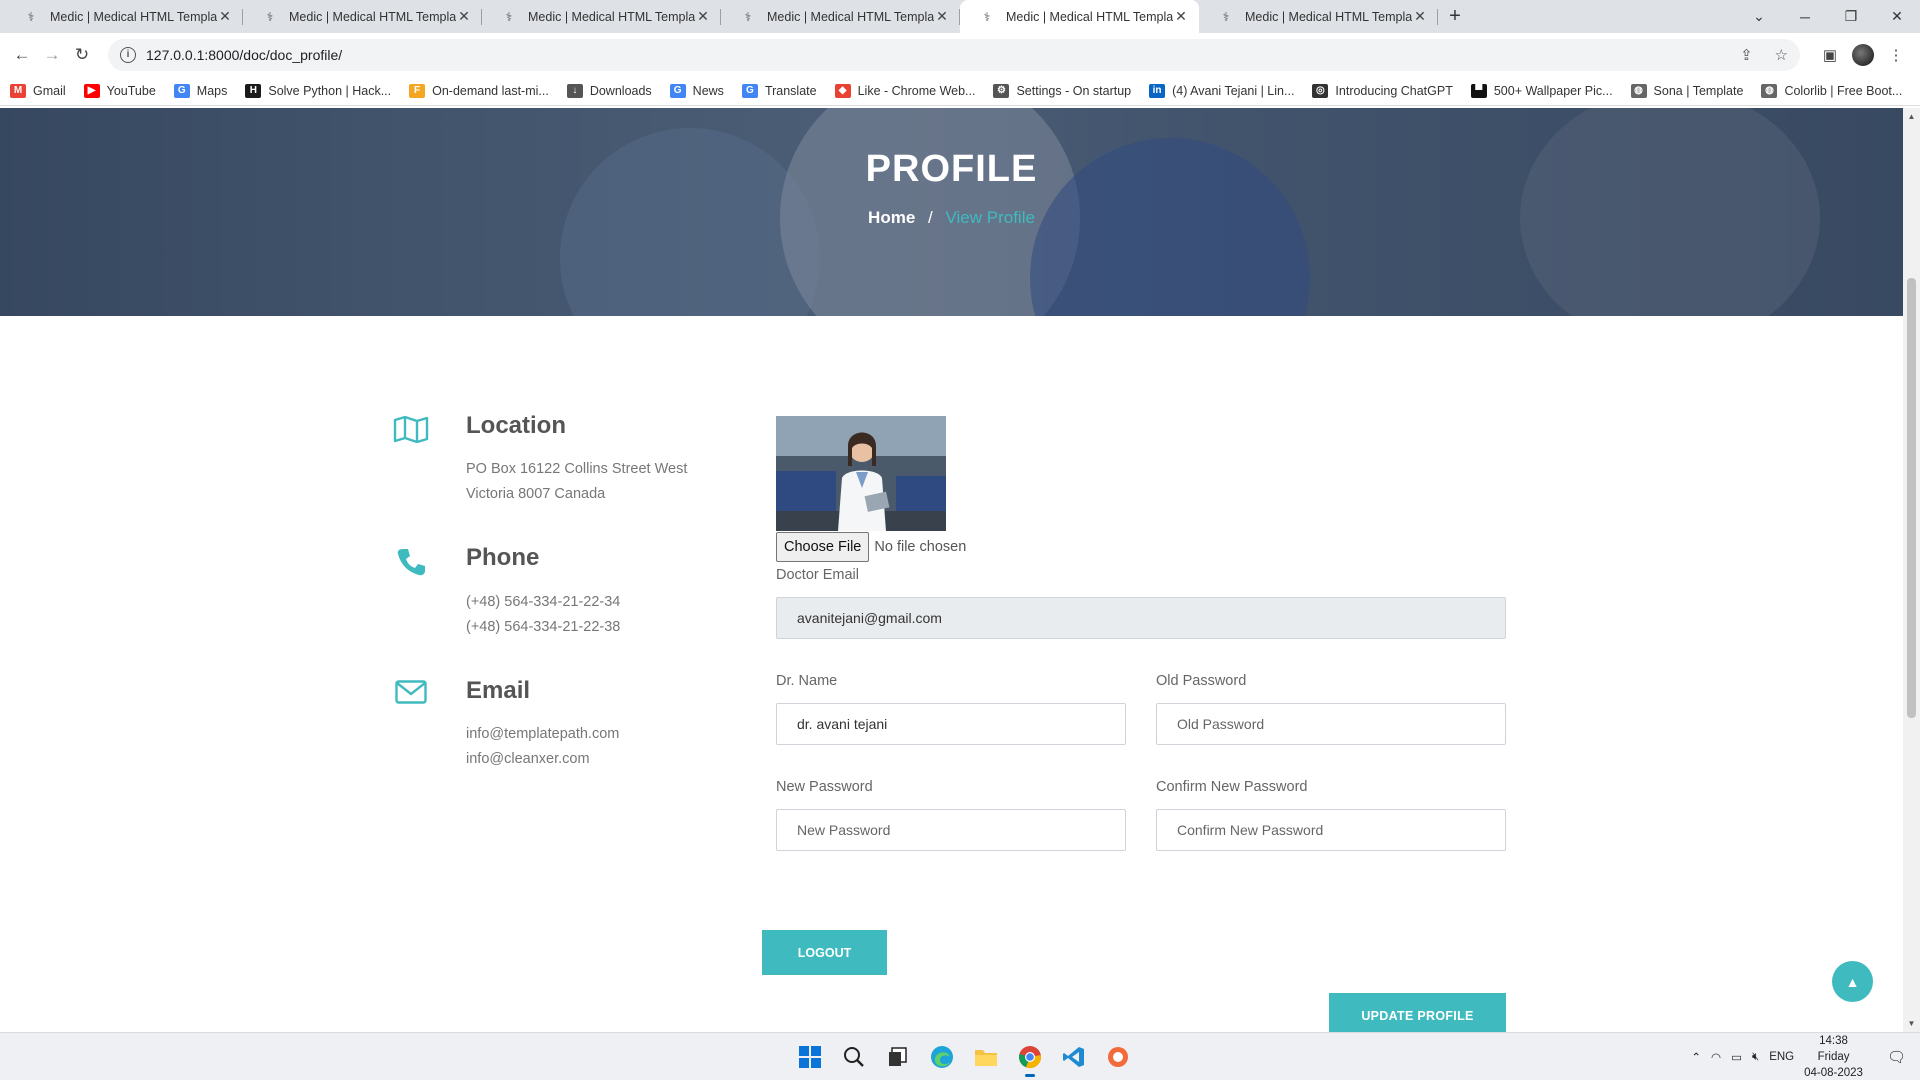  I want to click on vscode-icon, so click(1074, 1057).